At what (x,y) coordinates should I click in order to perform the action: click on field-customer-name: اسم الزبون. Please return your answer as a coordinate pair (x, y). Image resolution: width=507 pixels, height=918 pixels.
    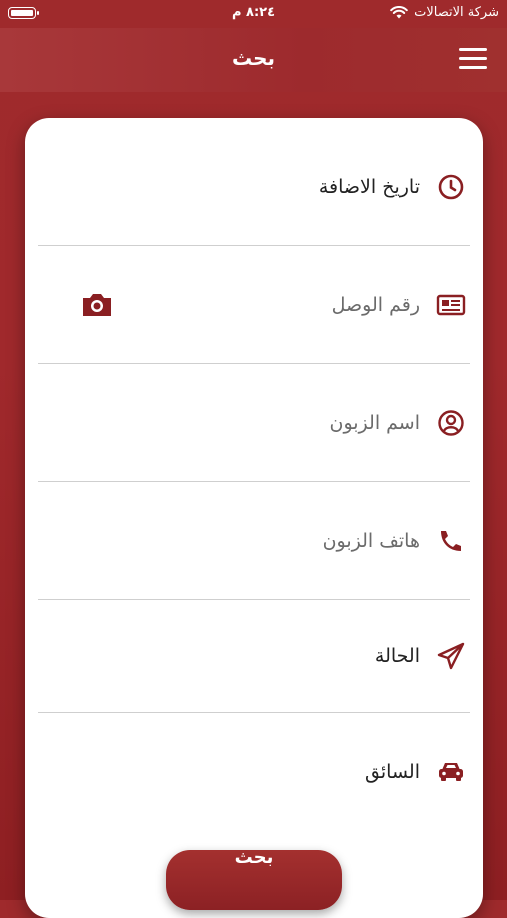
    Looking at the image, I should click on (254, 423).